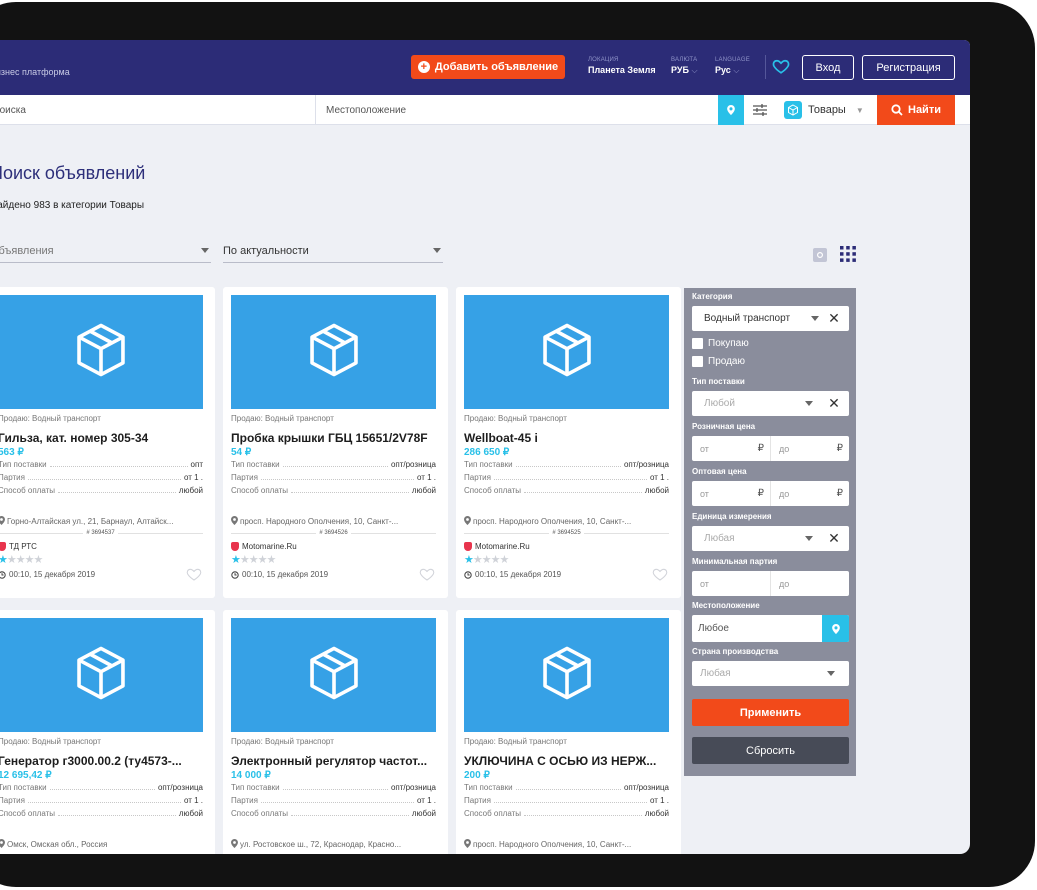 The image size is (1037, 890). Describe the element at coordinates (235, 546) in the screenshot. I see `verified-shield-icon` at that location.